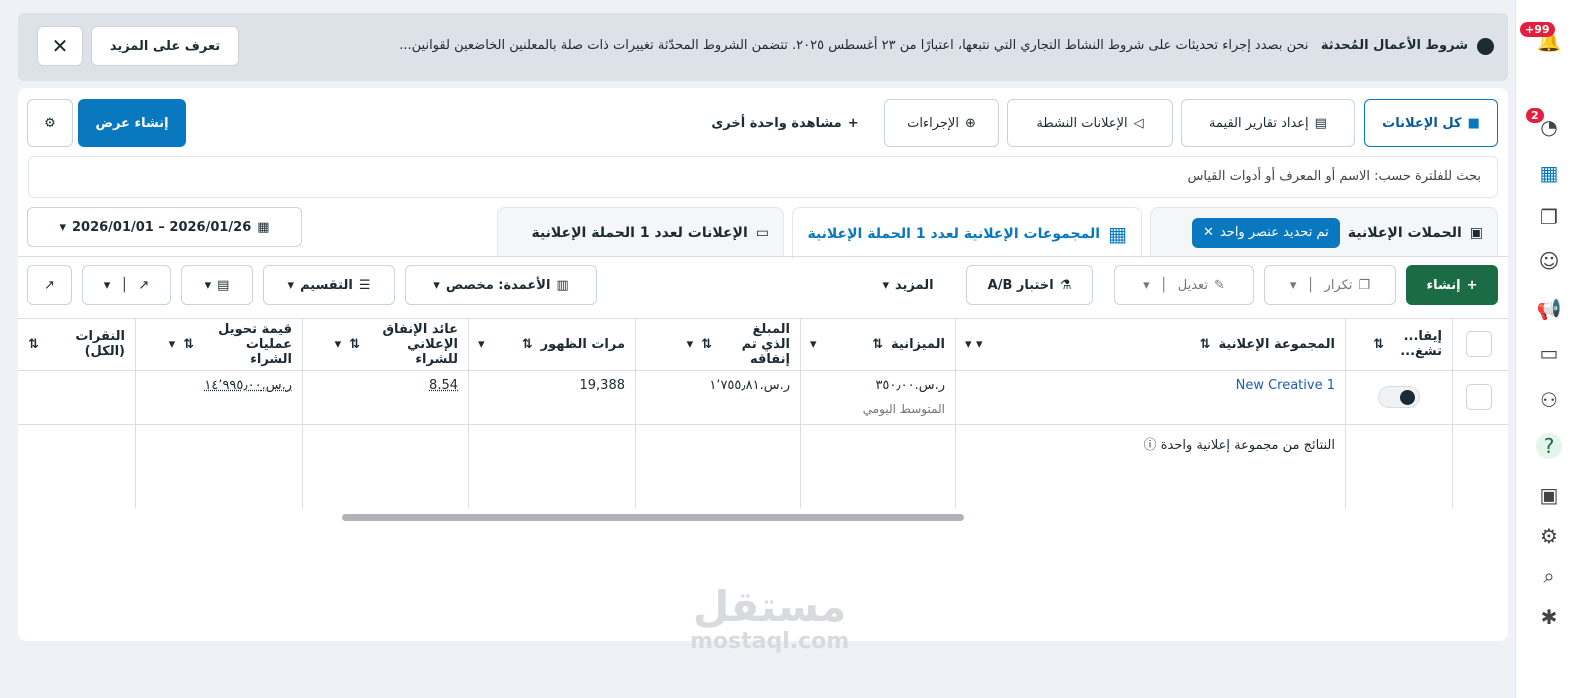  I want to click on header-clicks: النقرات (الكل) ⇅, so click(76, 344).